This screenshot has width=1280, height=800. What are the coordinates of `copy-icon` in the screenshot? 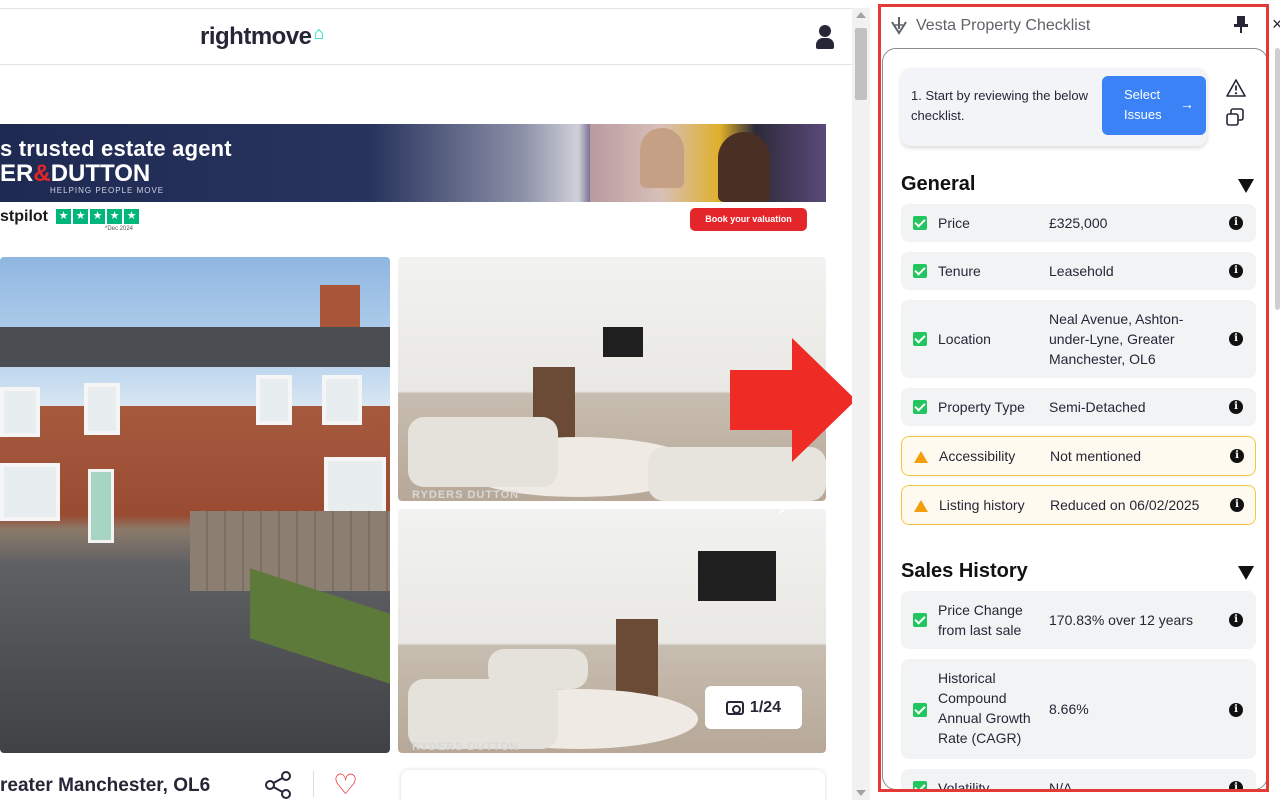 It's located at (1235, 117).